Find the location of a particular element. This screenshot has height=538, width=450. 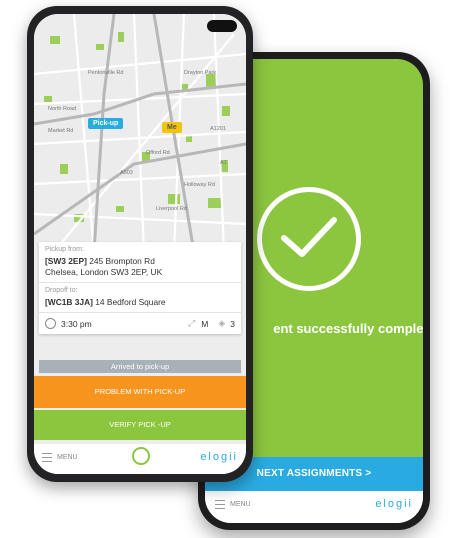

problem-with-pickup-button: PROBLEM WITH PICK-UP is located at coordinates (140, 392).